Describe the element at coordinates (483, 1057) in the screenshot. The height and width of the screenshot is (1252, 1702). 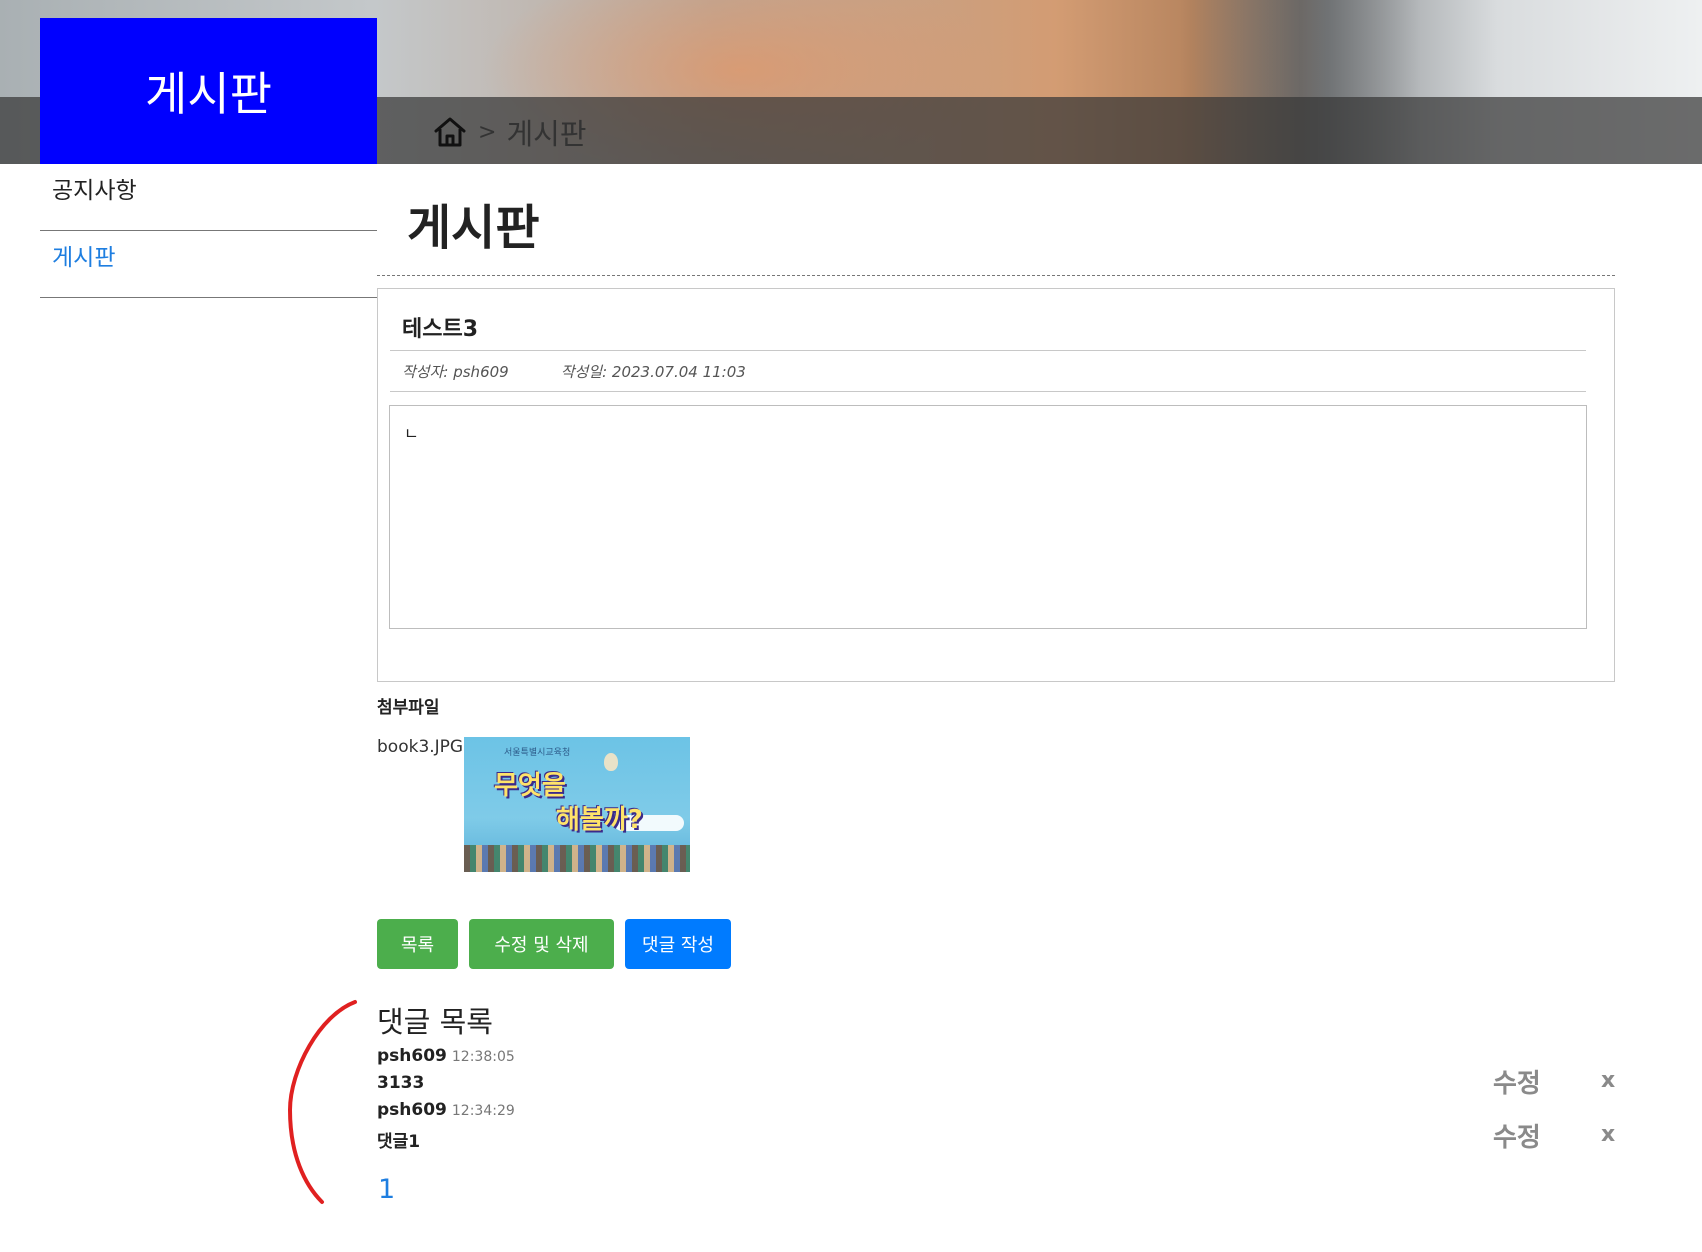
I see `comment-time: 12:38:05` at that location.